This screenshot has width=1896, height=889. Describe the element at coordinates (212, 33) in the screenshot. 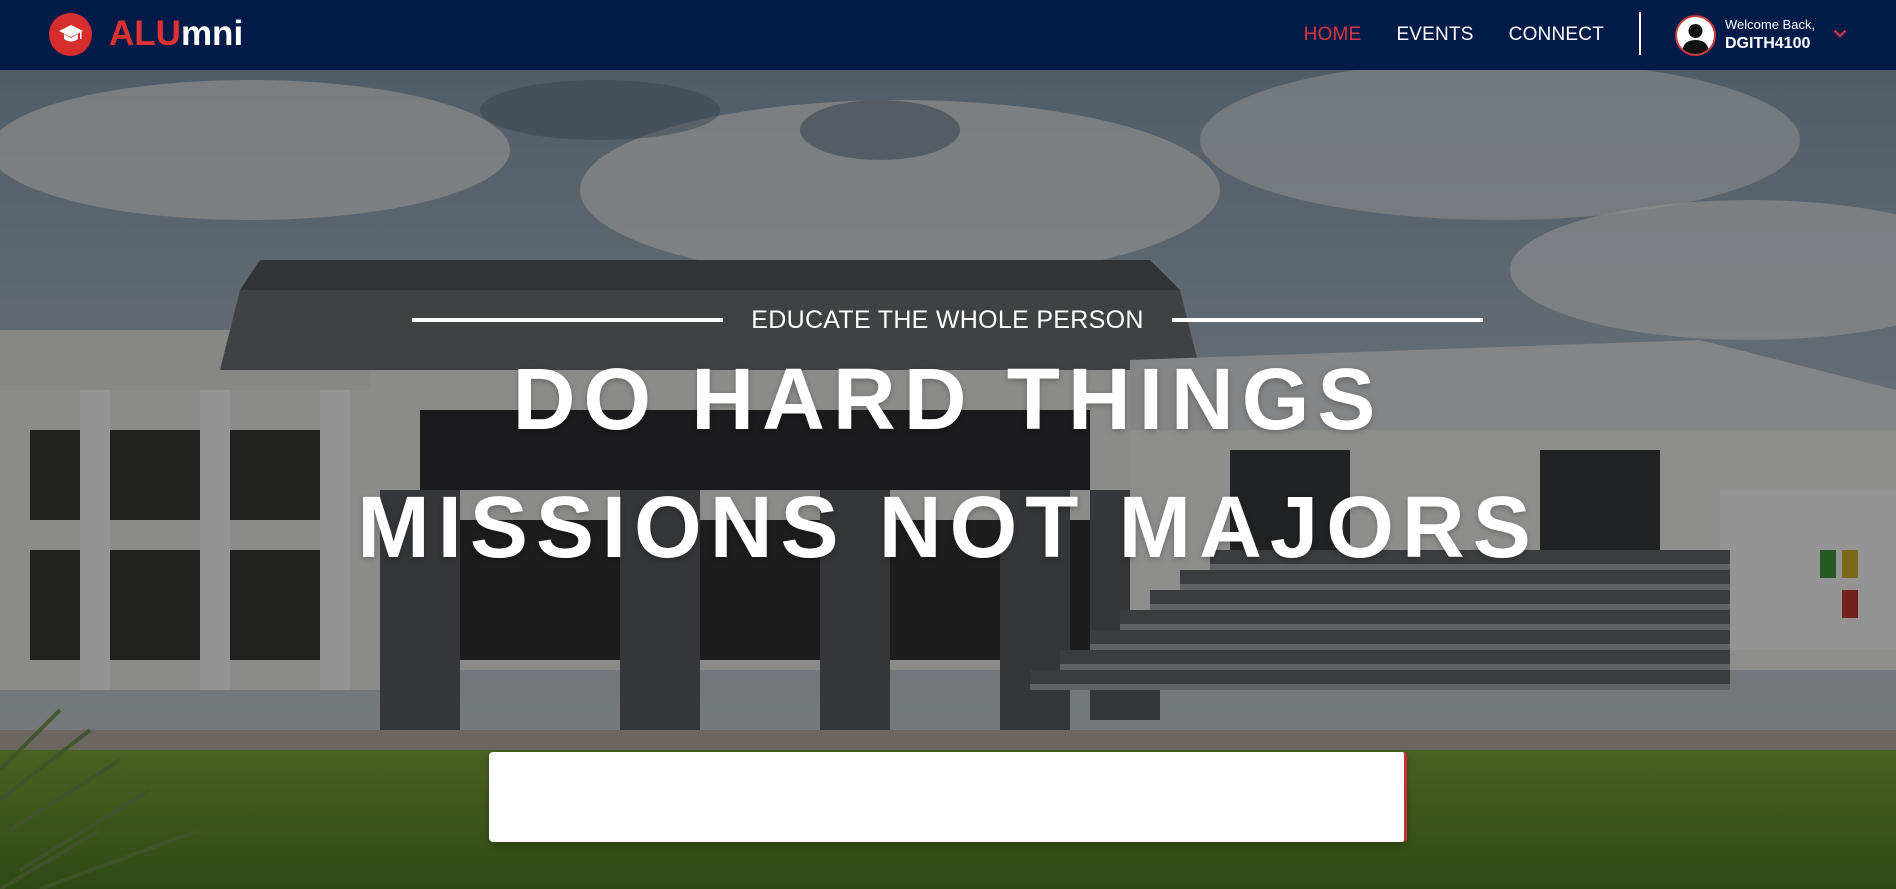

I see `brand-name-part2: mni` at that location.